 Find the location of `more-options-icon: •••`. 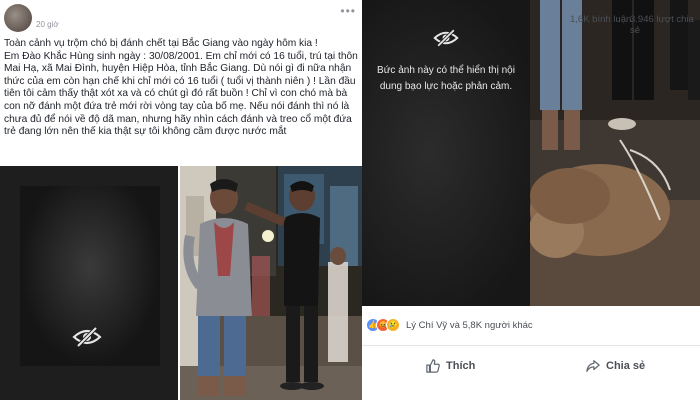

more-options-icon: ••• is located at coordinates (348, 11).